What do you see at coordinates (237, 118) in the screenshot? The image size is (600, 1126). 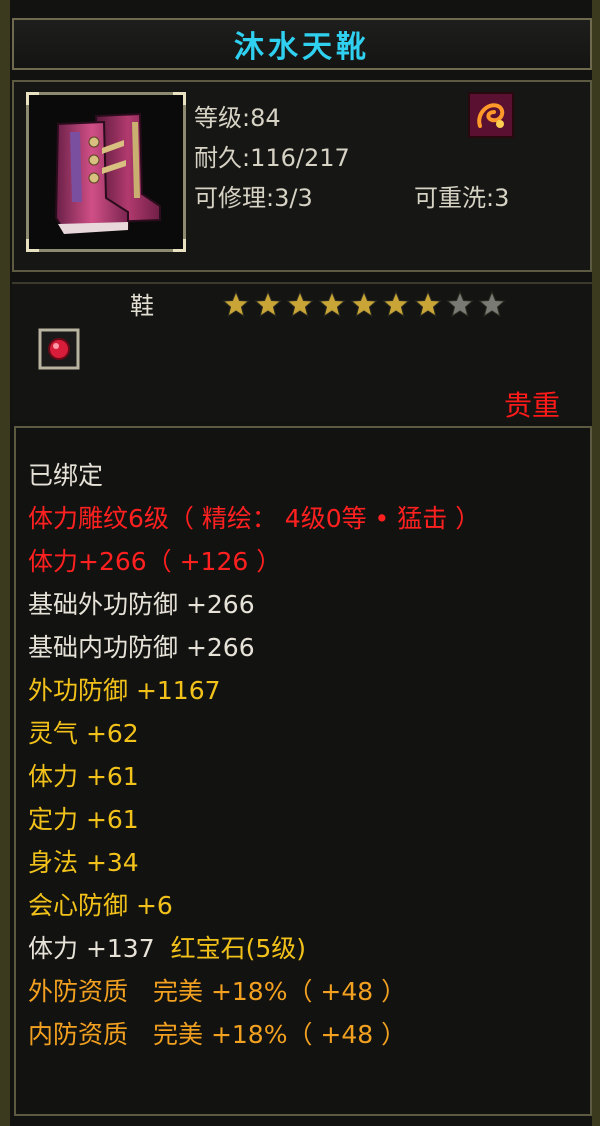 I see `level-text: 等级:84` at bounding box center [237, 118].